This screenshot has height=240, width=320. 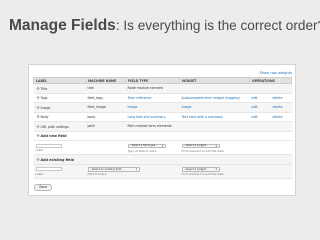 What do you see at coordinates (152, 98) in the screenshot?
I see `row-field-type: Term reference` at bounding box center [152, 98].